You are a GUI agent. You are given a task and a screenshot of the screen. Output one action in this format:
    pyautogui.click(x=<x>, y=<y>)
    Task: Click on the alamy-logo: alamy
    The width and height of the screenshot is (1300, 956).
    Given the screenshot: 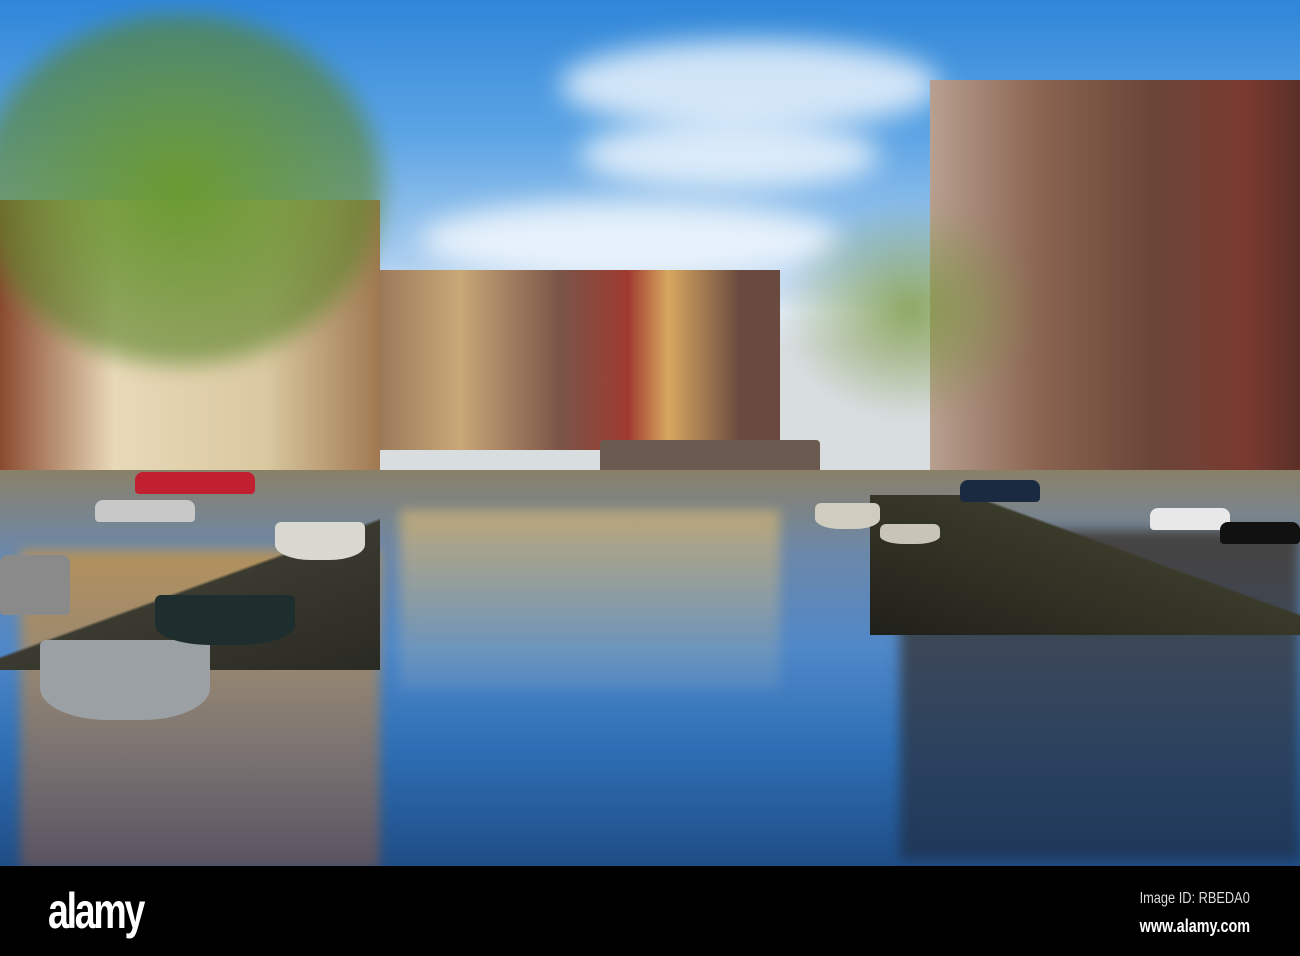 What is the action you would take?
    pyautogui.click(x=96, y=911)
    